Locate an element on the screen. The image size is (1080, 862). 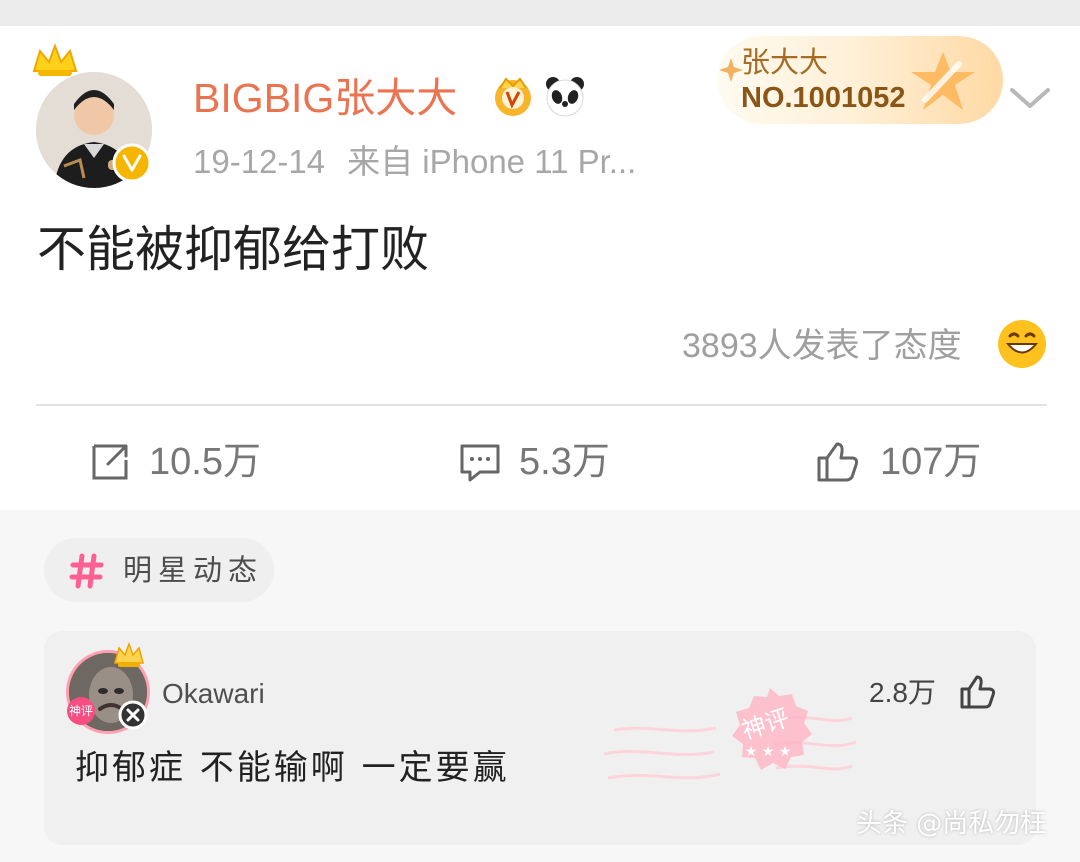
topic-label: 明星动态 is located at coordinates (193, 570).